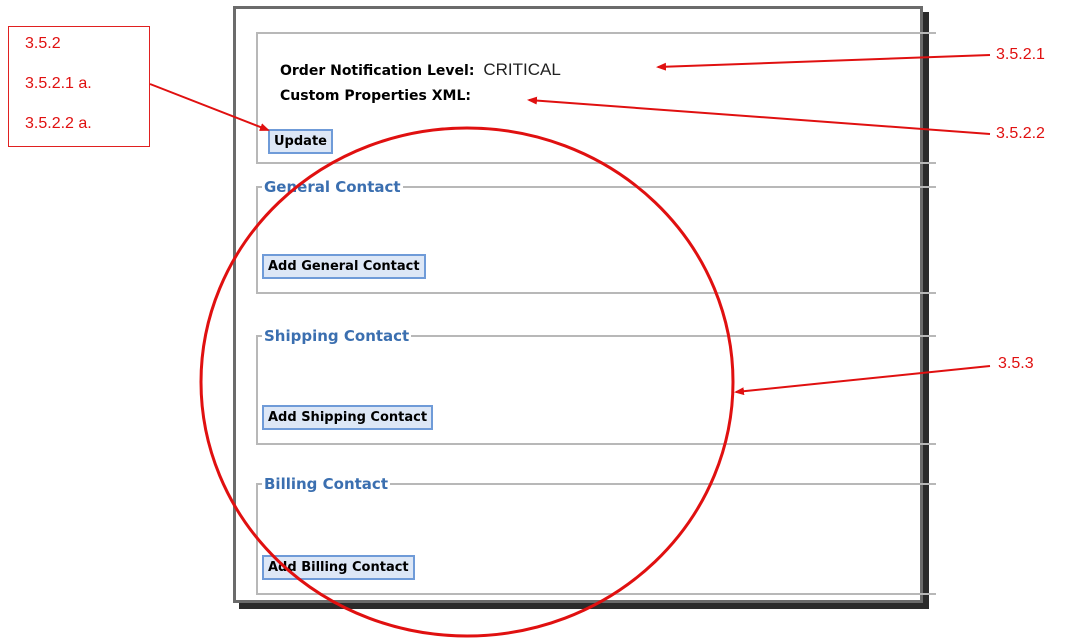 This screenshot has width=1065, height=643. What do you see at coordinates (375, 96) in the screenshot?
I see `custom-properties-xml-label: Custom Properties XML:` at bounding box center [375, 96].